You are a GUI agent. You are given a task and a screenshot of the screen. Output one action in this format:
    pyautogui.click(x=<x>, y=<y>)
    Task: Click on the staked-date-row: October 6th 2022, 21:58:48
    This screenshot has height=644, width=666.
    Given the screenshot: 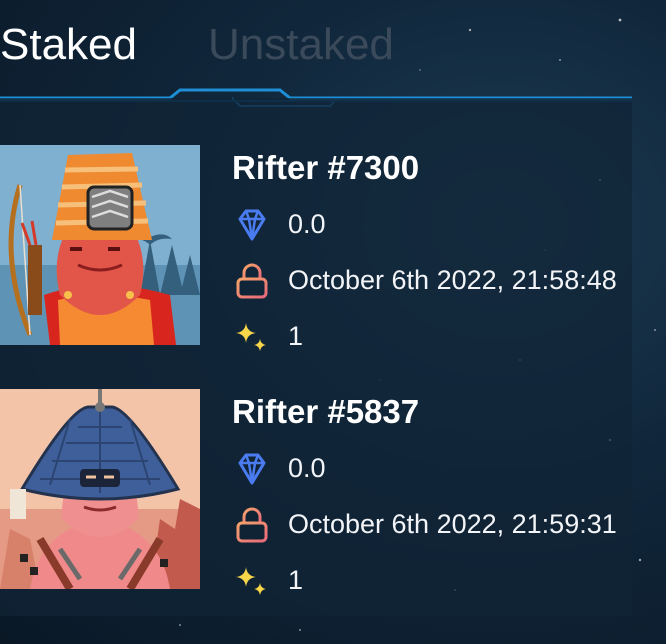 What is the action you would take?
    pyautogui.click(x=432, y=279)
    